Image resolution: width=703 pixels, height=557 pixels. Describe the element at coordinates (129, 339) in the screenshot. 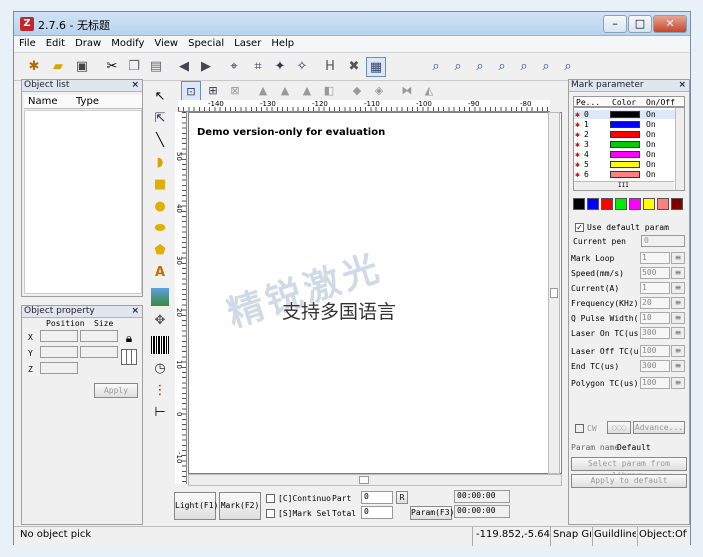

I see `lock-icon: 🔒︎` at that location.